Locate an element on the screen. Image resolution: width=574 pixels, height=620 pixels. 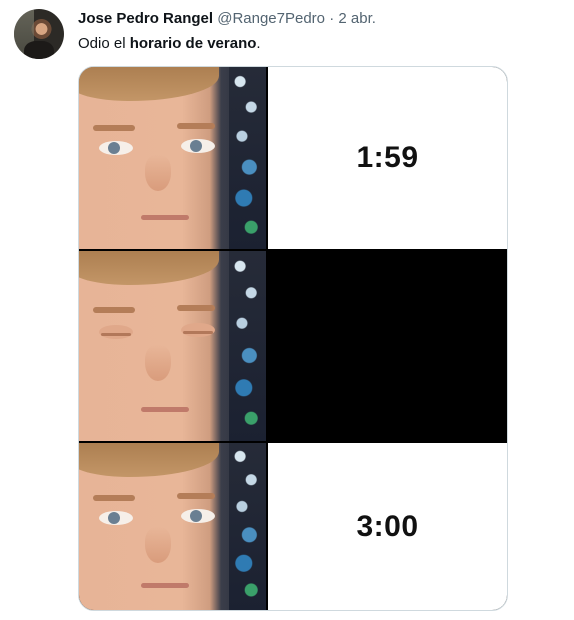
user-handle: @Range7Pedro is located at coordinates (271, 18).